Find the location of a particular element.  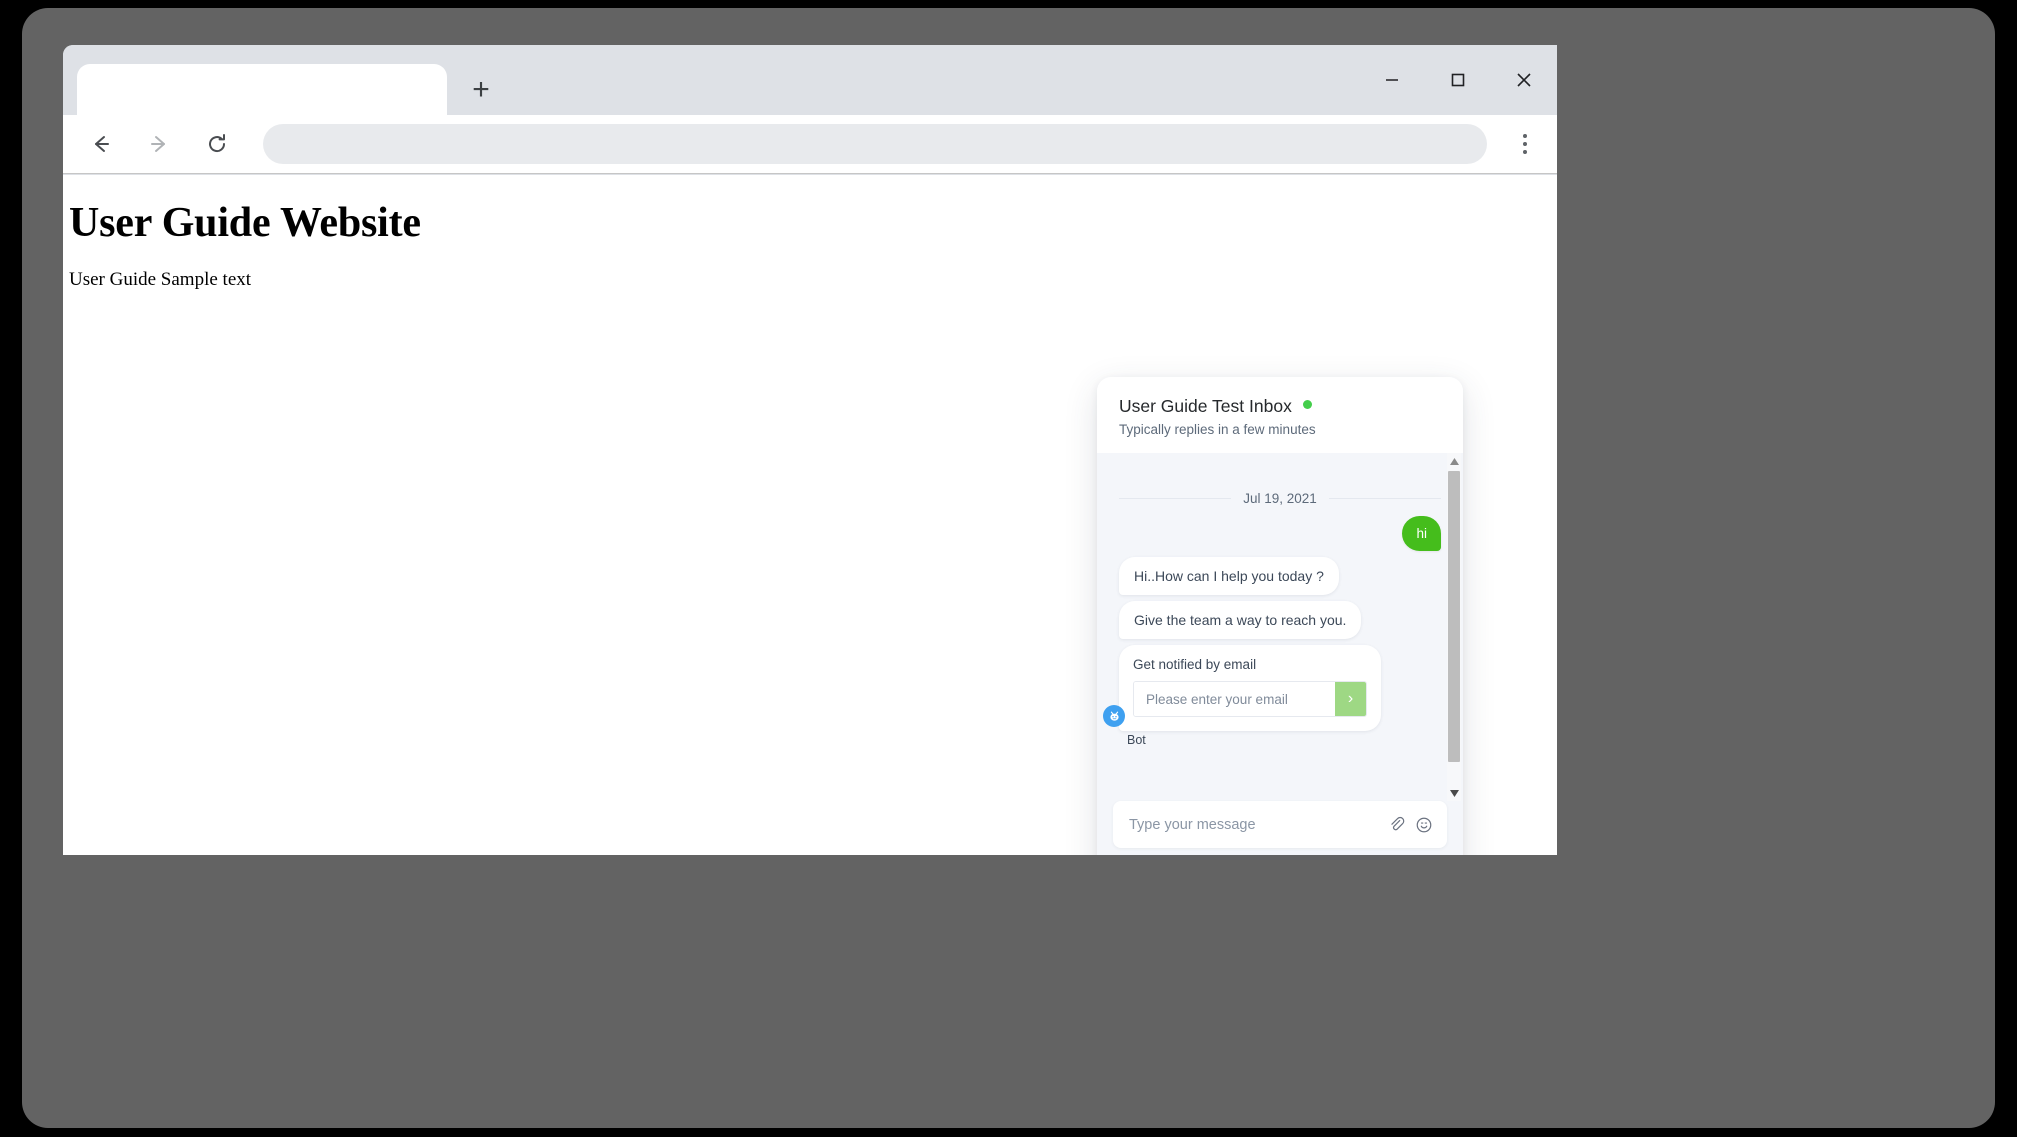

maximize-icon is located at coordinates (1458, 80).